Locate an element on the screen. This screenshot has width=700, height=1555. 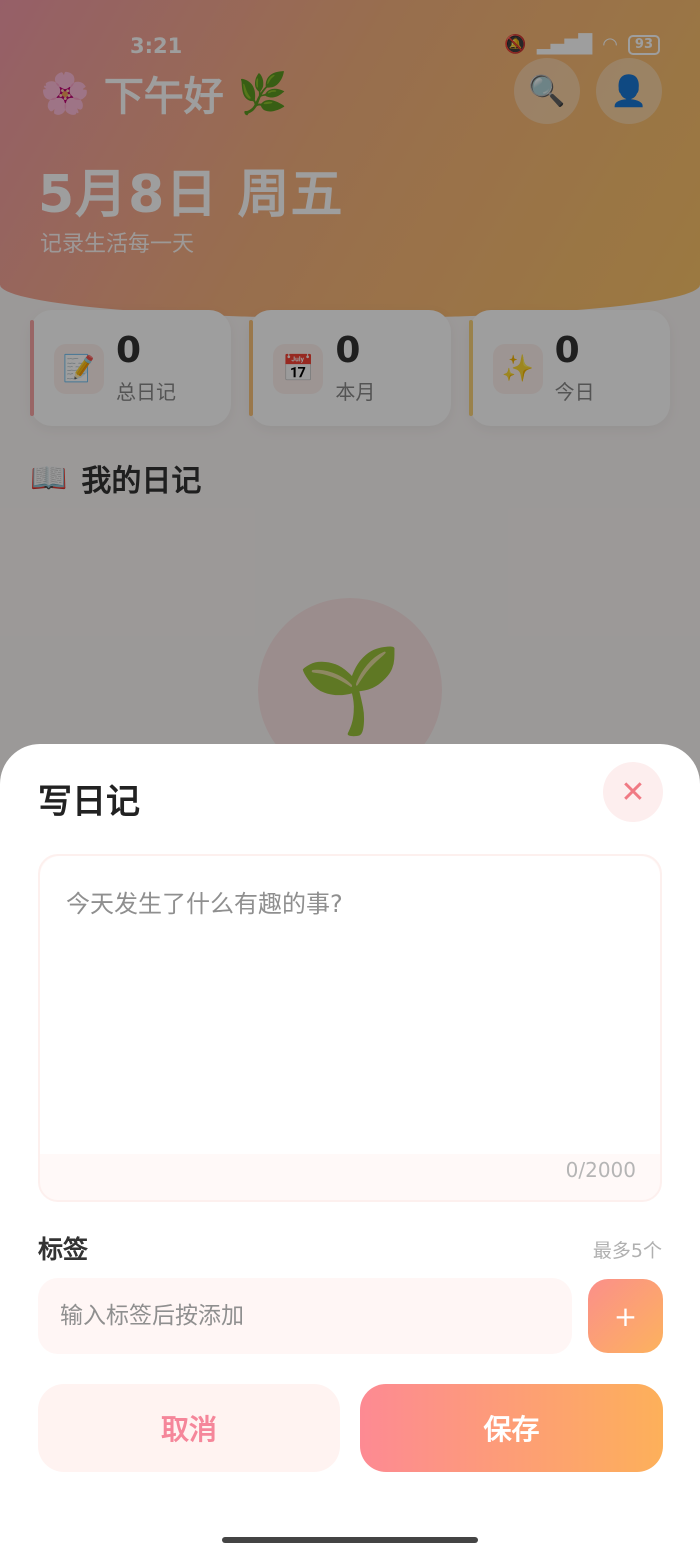
add-tag-button: + is located at coordinates (625, 1316).